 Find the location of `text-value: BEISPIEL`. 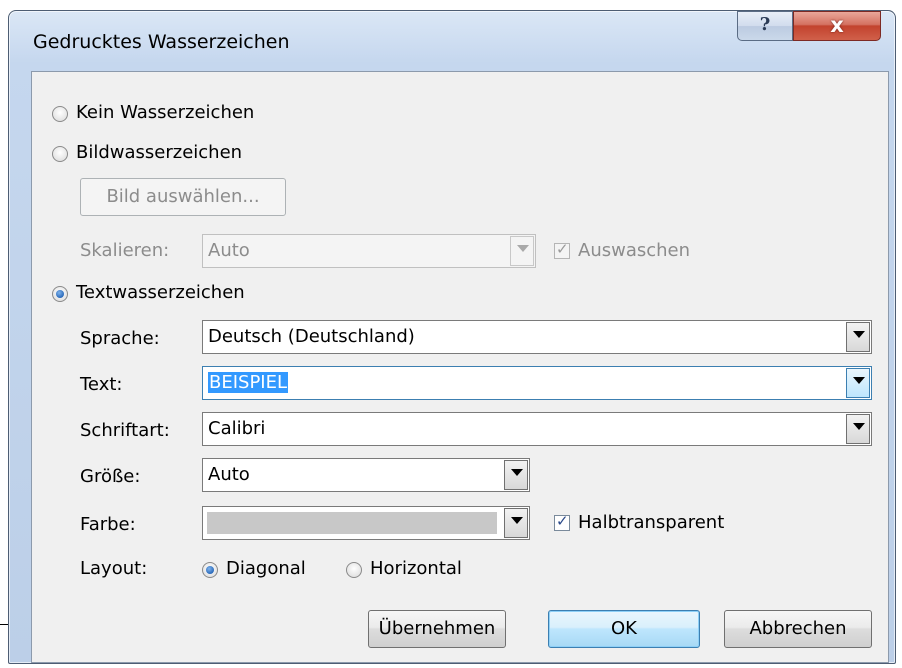

text-value: BEISPIEL is located at coordinates (248, 382).